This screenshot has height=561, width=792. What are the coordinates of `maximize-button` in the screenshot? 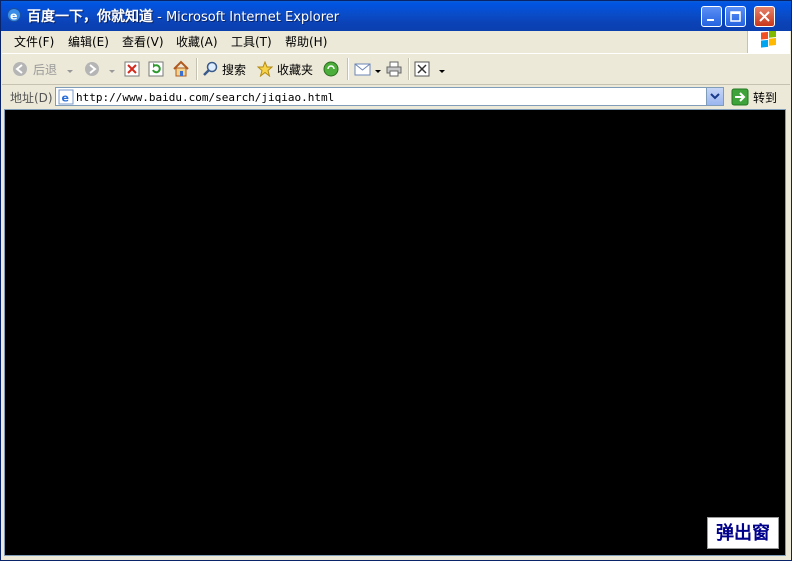 It's located at (735, 16).